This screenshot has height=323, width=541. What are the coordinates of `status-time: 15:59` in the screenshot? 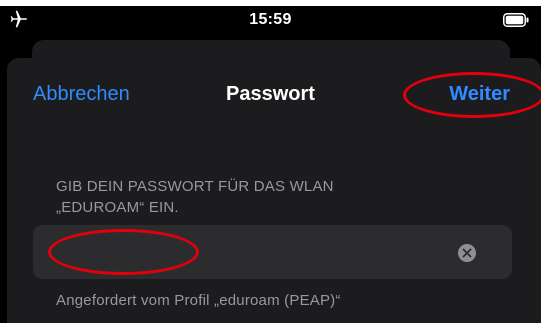 It's located at (270, 19).